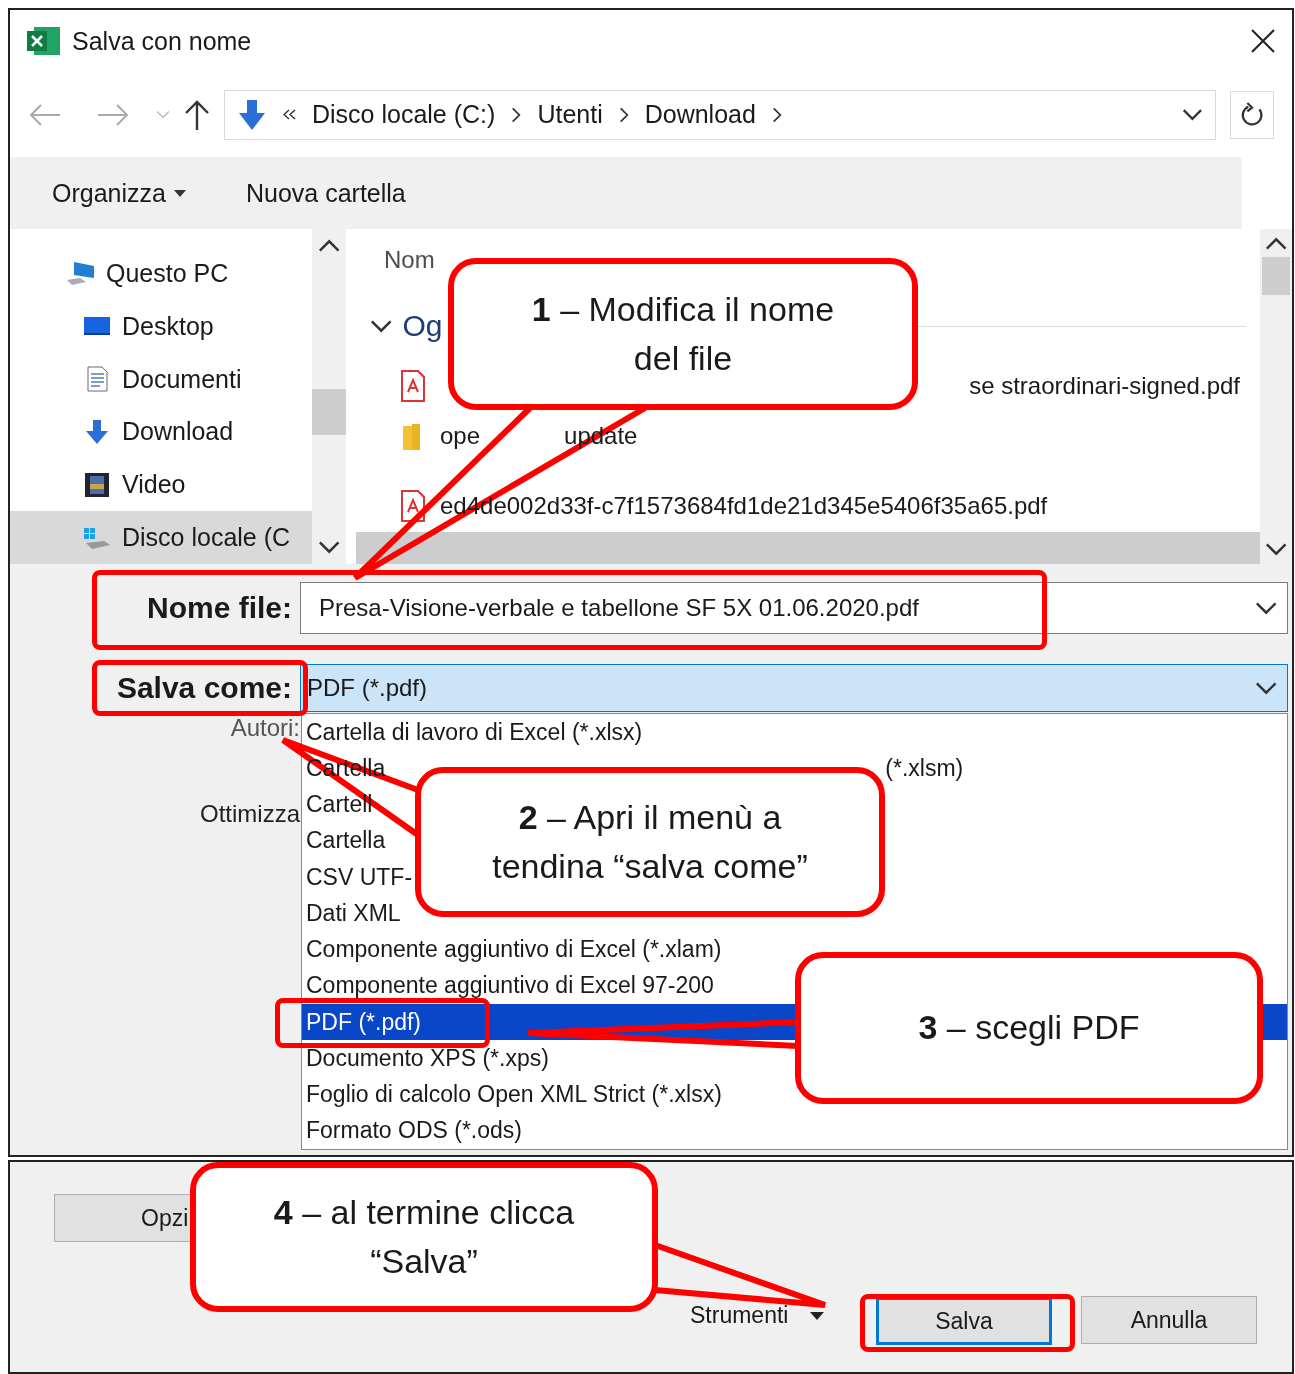 Image resolution: width=1295 pixels, height=1374 pixels. I want to click on sidebar-item: Download, so click(161, 432).